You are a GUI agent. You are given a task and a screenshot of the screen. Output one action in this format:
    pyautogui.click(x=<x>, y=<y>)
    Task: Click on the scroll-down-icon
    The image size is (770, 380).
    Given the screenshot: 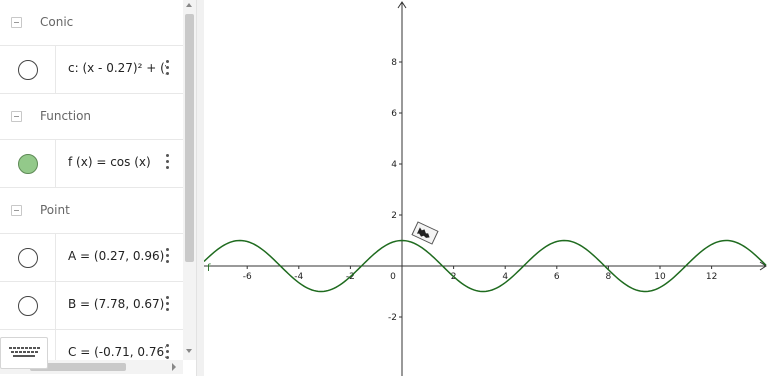 What is the action you would take?
    pyautogui.click(x=189, y=351)
    